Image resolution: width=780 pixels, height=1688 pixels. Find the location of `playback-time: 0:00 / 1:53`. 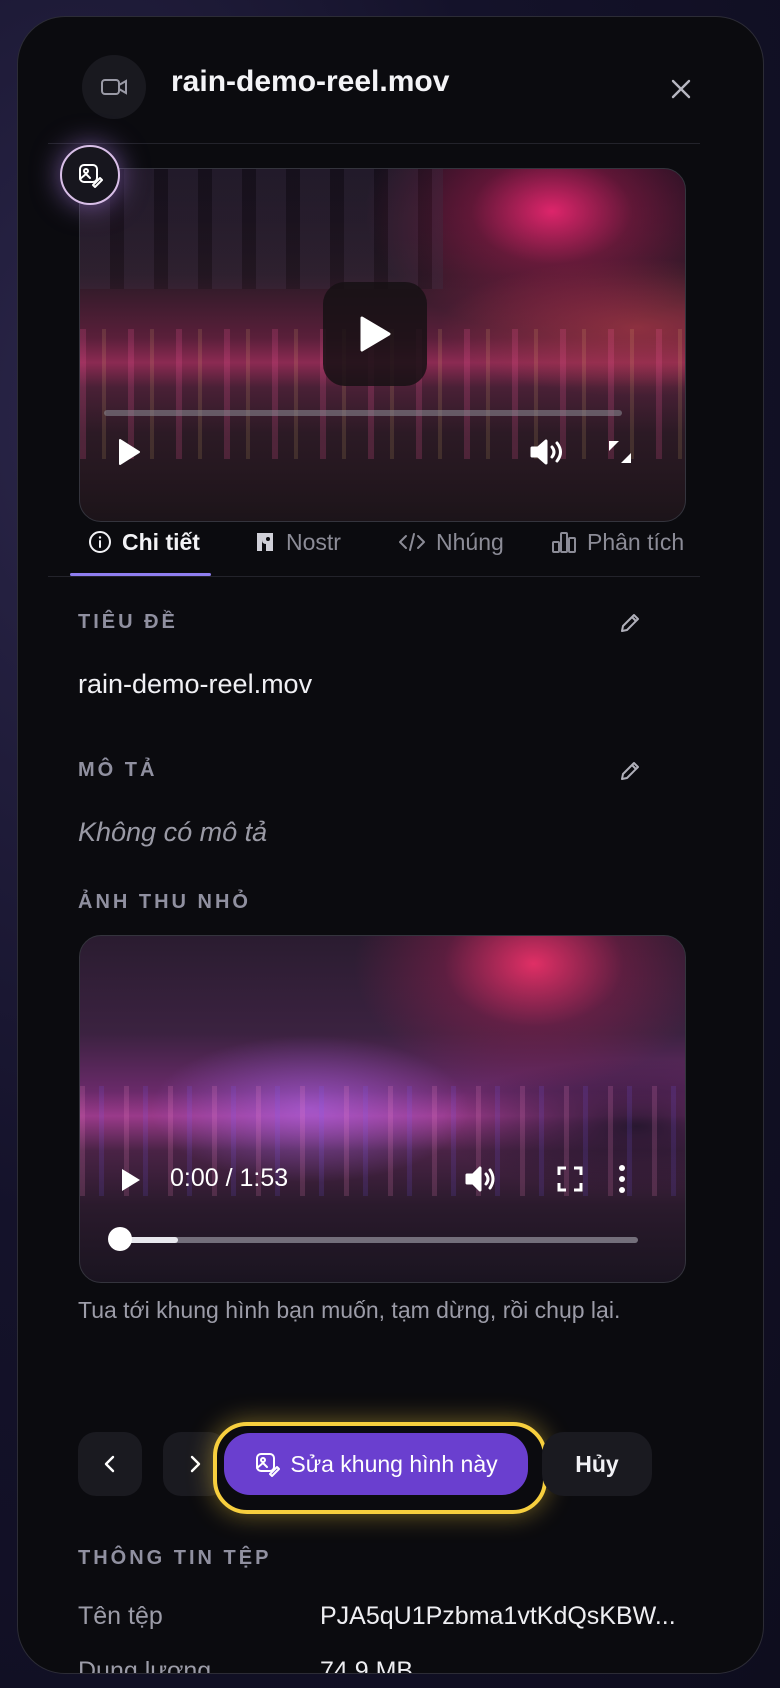

playback-time: 0:00 / 1:53 is located at coordinates (229, 1178).